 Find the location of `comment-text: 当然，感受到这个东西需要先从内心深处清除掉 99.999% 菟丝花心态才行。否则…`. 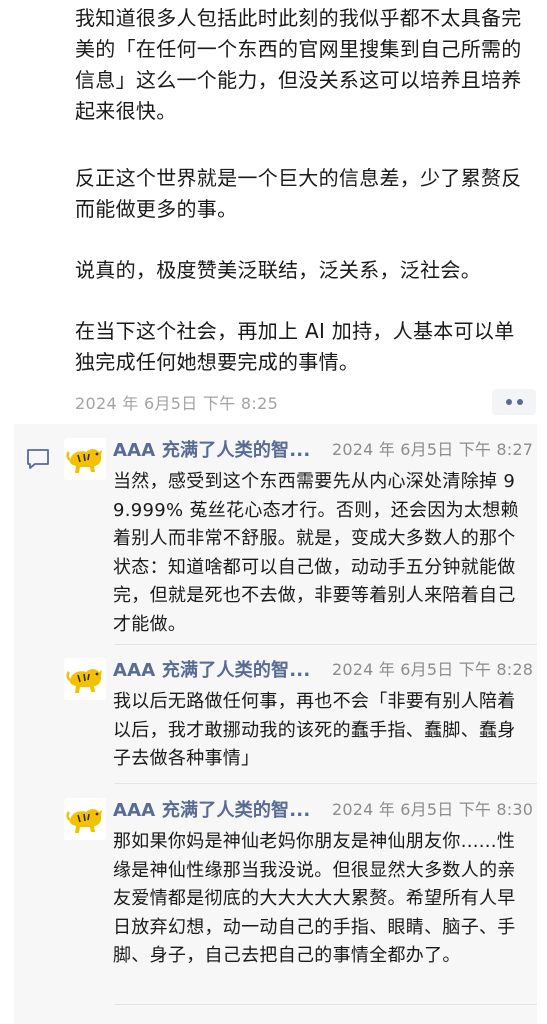

comment-text: 当然，感受到这个东西需要先从内心深处清除掉 99.999% 菟丝花心态才行。否则… is located at coordinates (316, 553).